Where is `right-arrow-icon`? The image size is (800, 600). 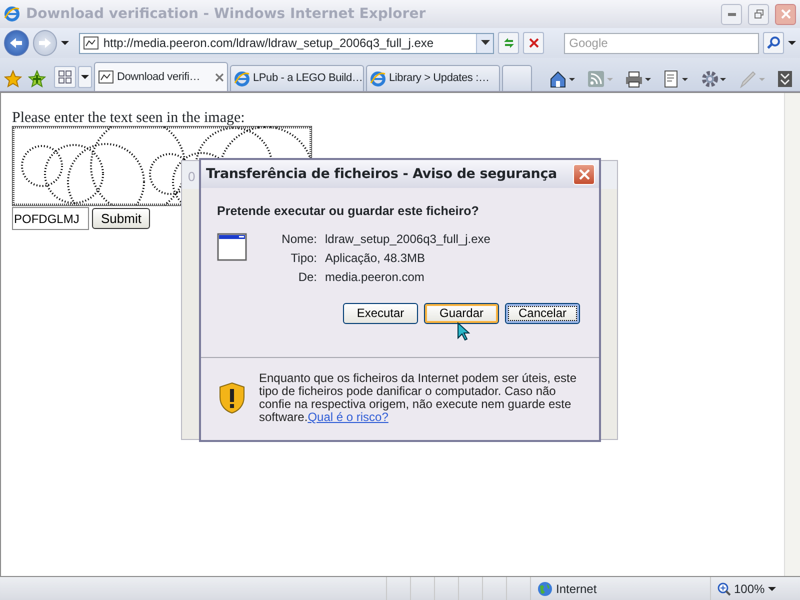
right-arrow-icon is located at coordinates (45, 43).